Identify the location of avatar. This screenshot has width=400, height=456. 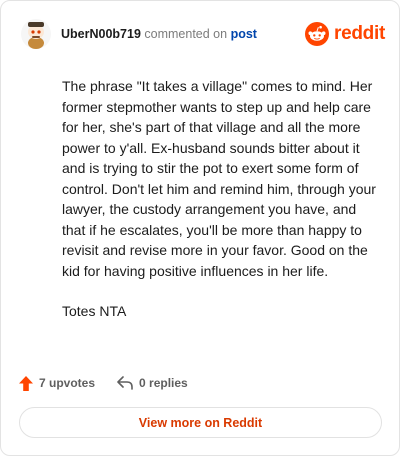
(36, 34).